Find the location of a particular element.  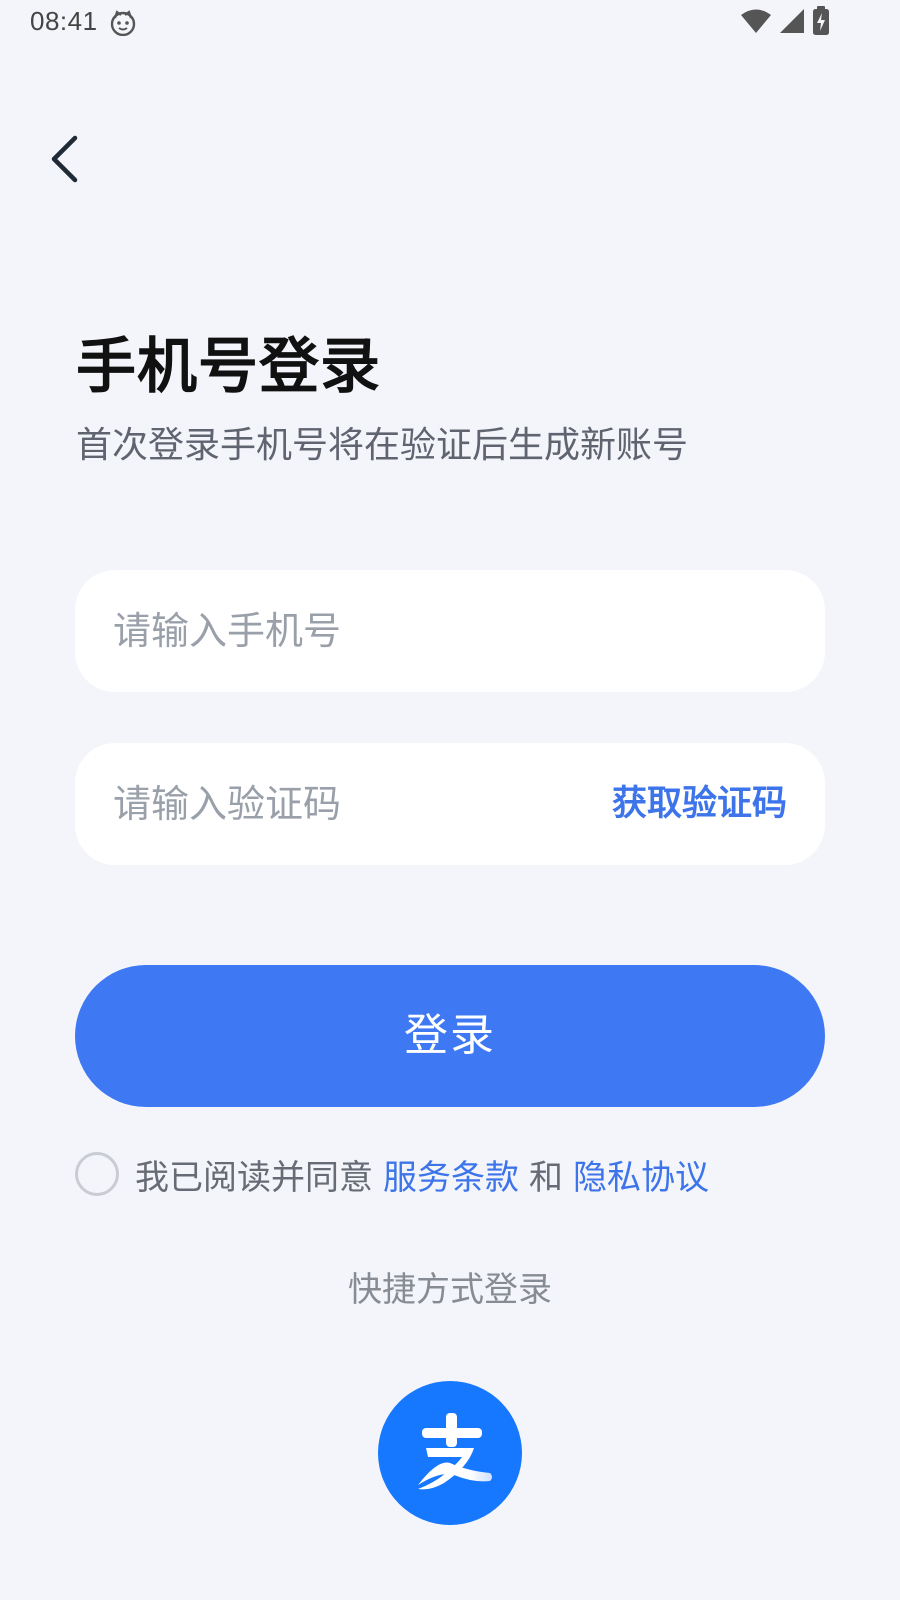

signal-icon is located at coordinates (792, 23).